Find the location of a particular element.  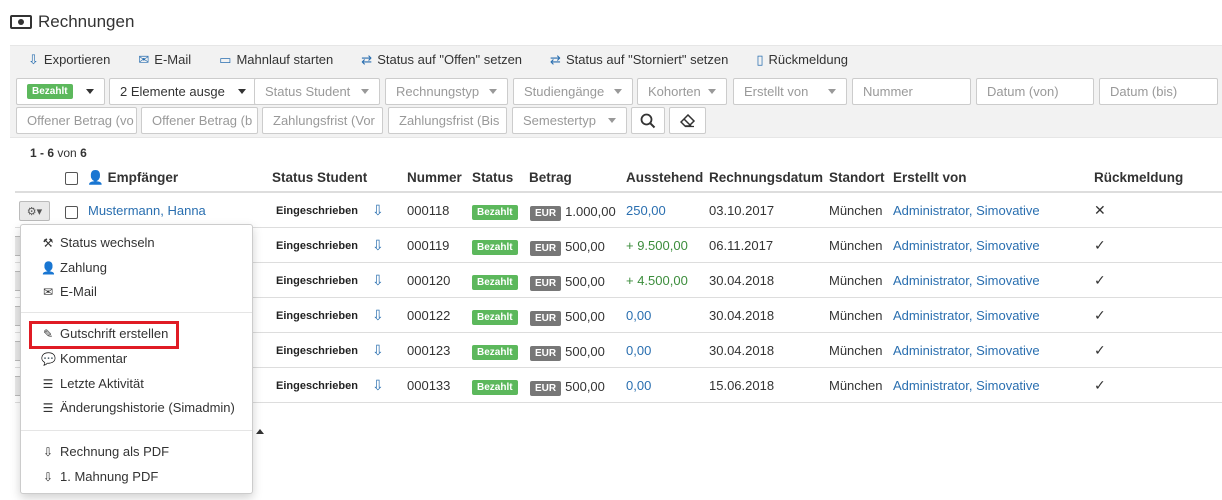

status-filter-select: Bezahlt is located at coordinates (60, 91).